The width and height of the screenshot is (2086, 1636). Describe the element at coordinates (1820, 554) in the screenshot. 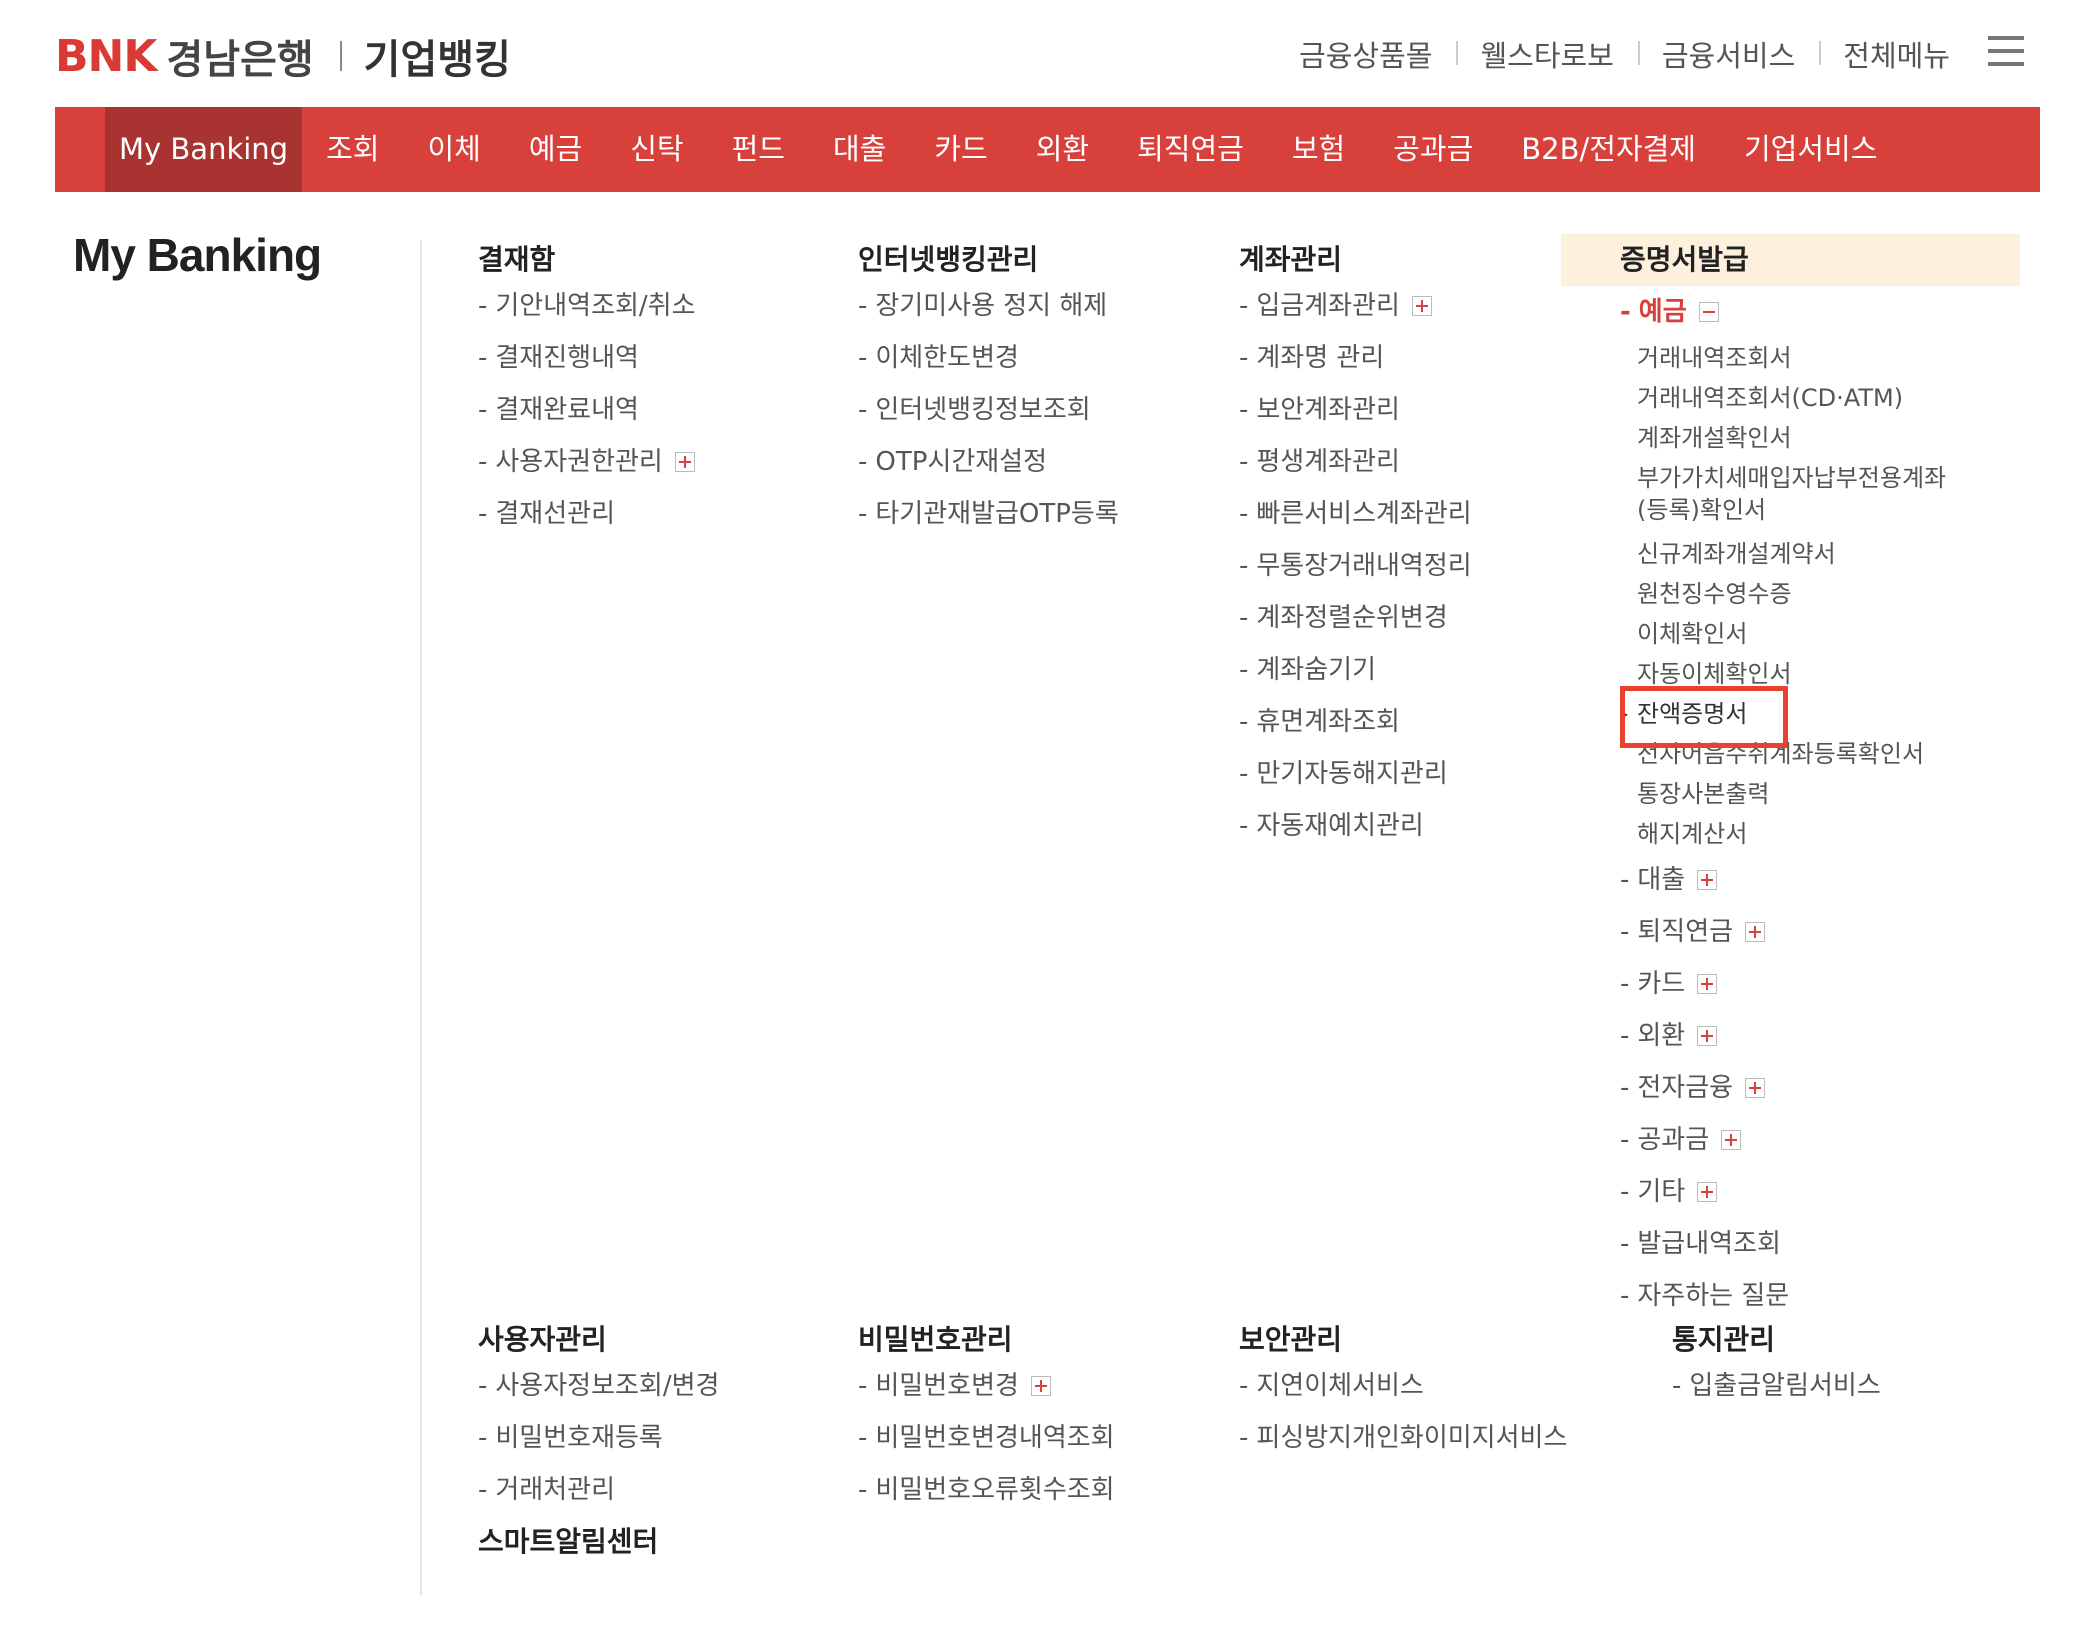

I see `sub-item: 신규계좌개설계약서` at that location.